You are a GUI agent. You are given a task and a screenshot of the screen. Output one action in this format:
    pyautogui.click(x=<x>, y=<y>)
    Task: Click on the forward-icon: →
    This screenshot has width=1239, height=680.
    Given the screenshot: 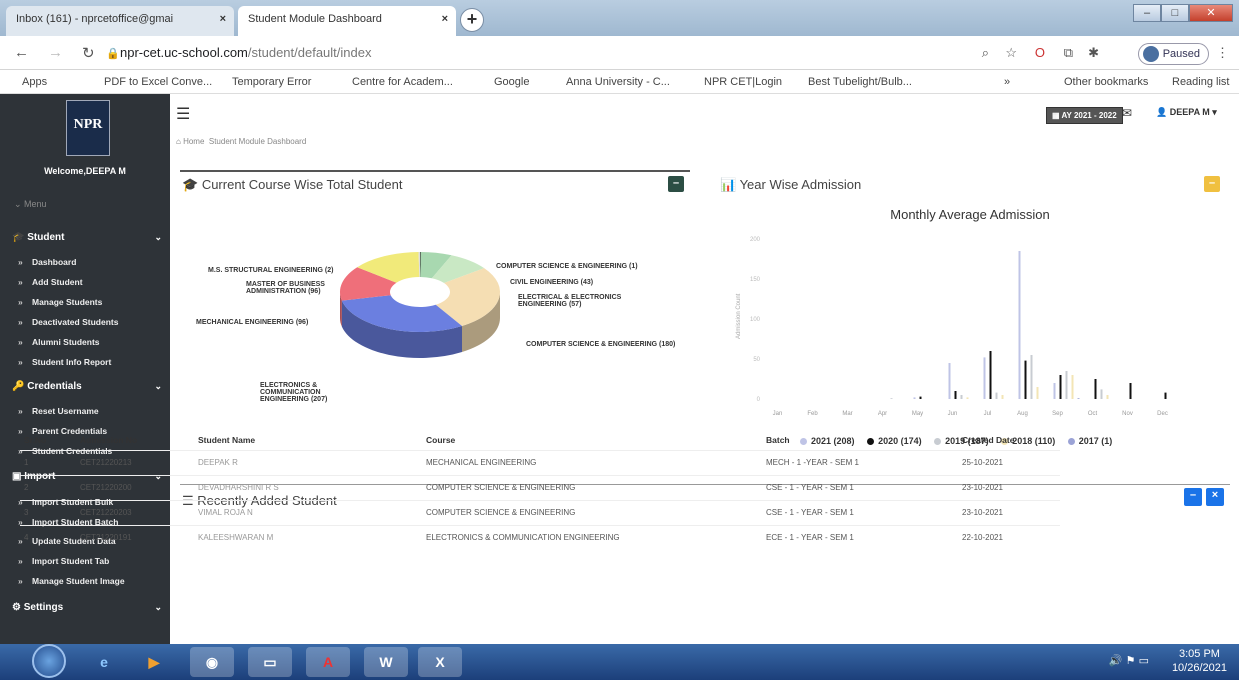 What is the action you would take?
    pyautogui.click(x=55, y=52)
    